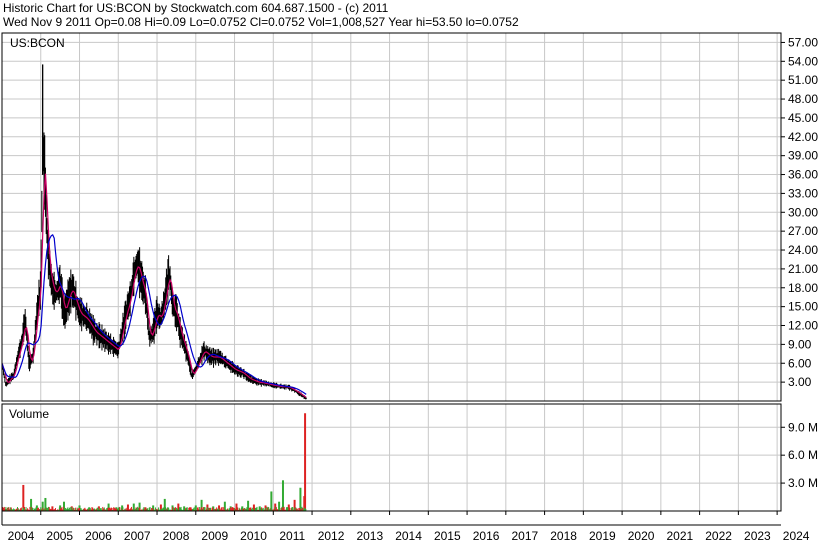 The image size is (830, 543). What do you see at coordinates (524, 536) in the screenshot?
I see `x-tick-label: 2017` at bounding box center [524, 536].